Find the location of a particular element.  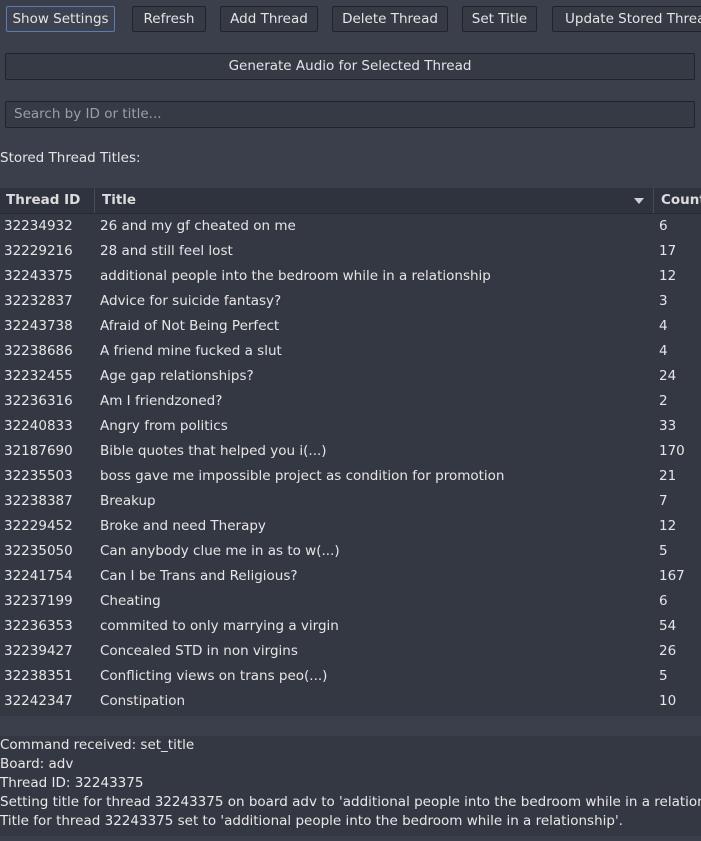

cell-title: 28 and still feel lost is located at coordinates (166, 251).